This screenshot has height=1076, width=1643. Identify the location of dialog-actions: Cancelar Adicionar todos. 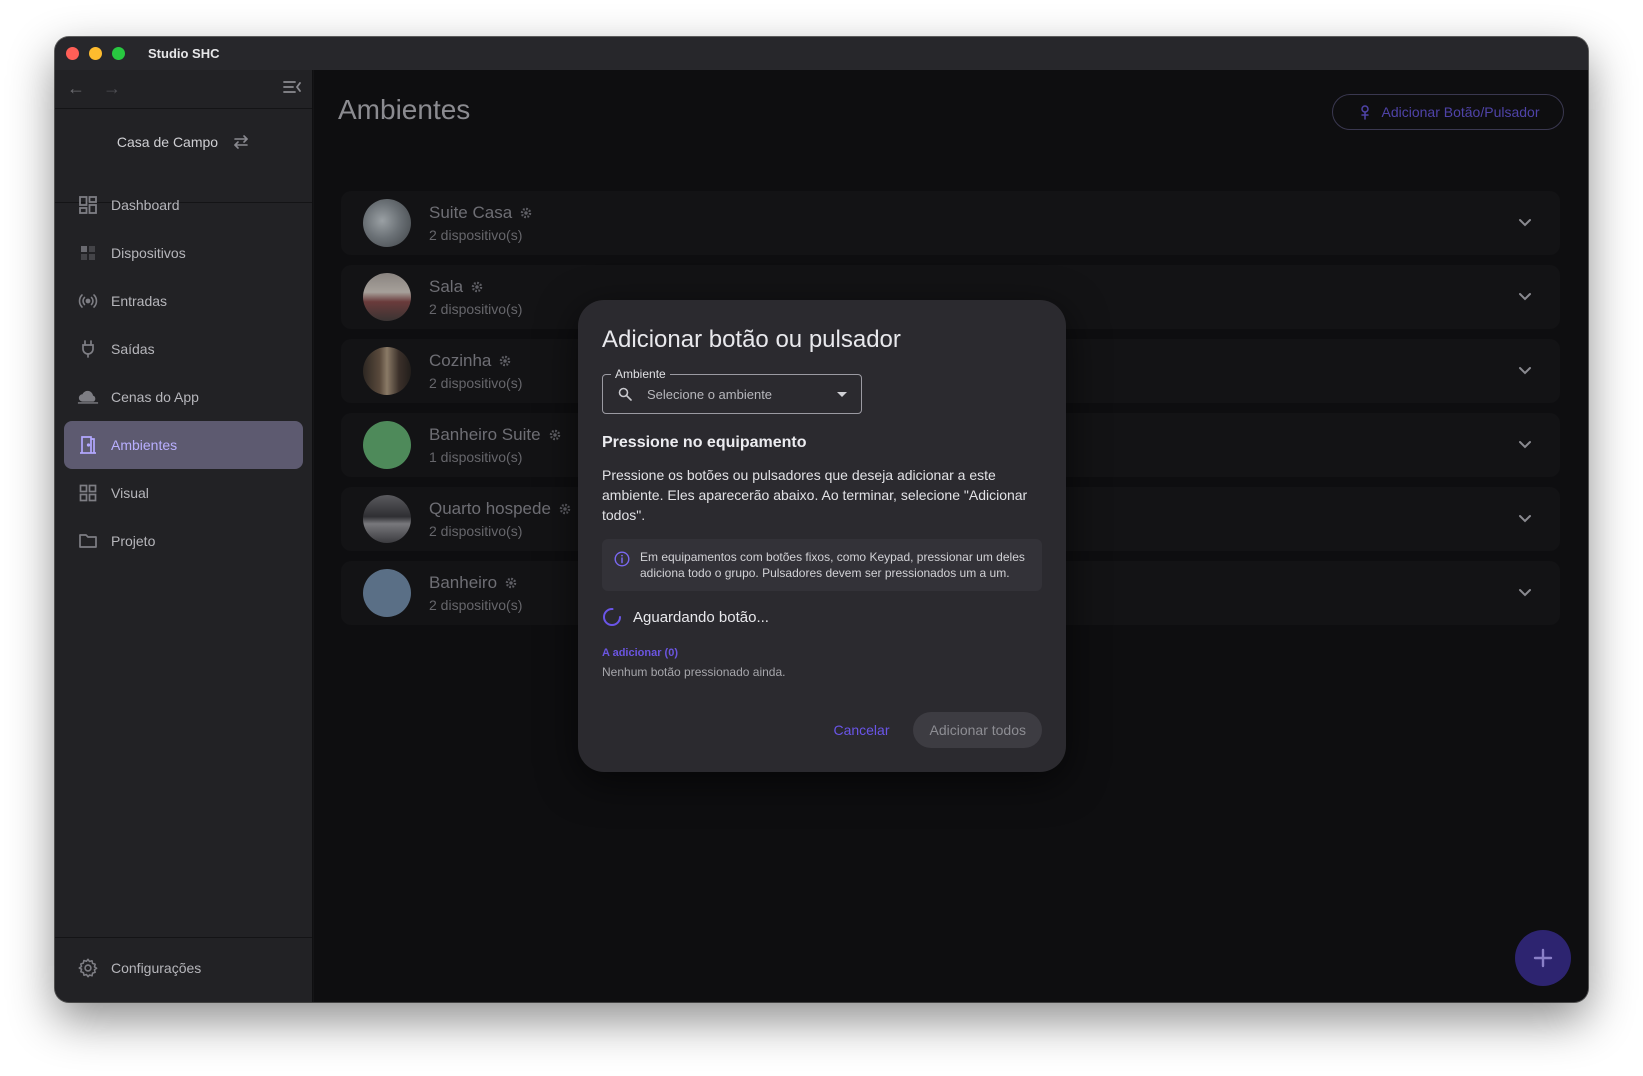
(937, 730).